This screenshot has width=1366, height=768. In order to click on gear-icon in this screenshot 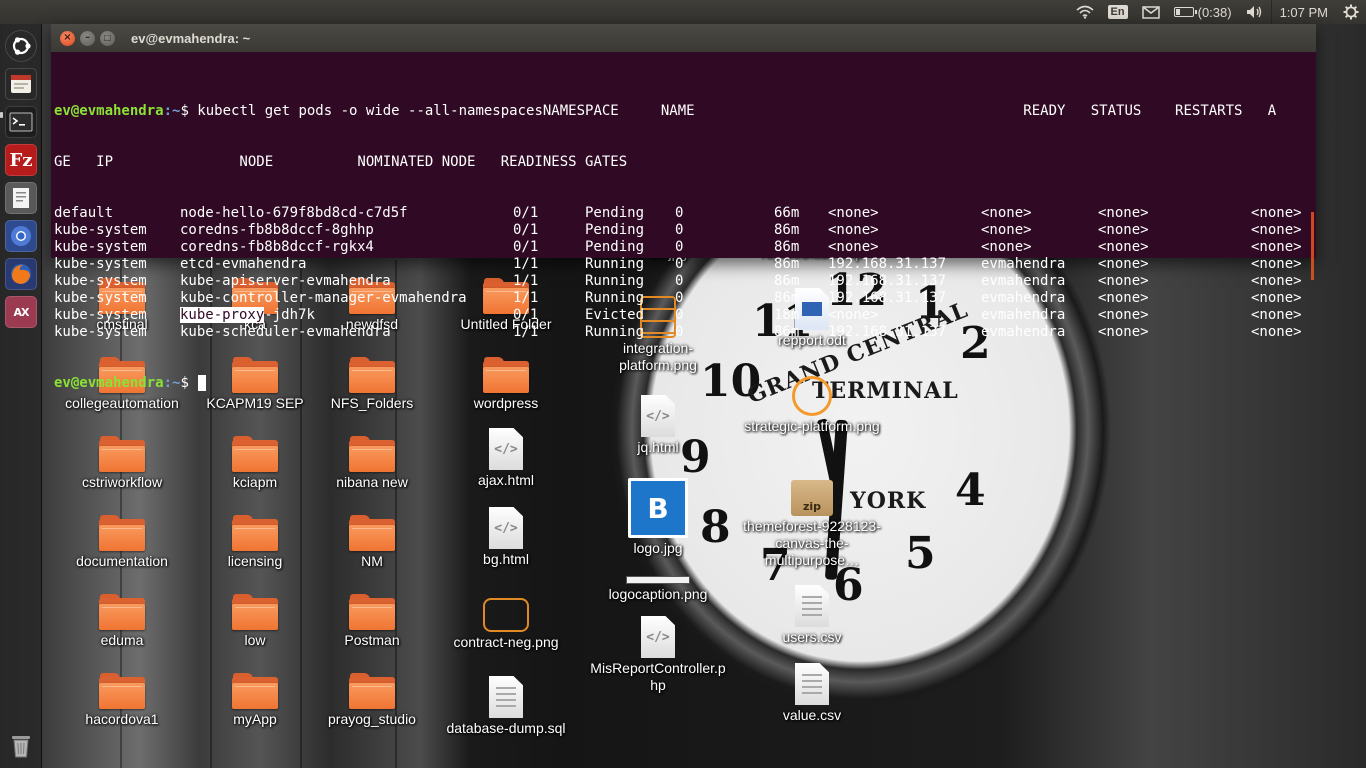, I will do `click(1351, 12)`.